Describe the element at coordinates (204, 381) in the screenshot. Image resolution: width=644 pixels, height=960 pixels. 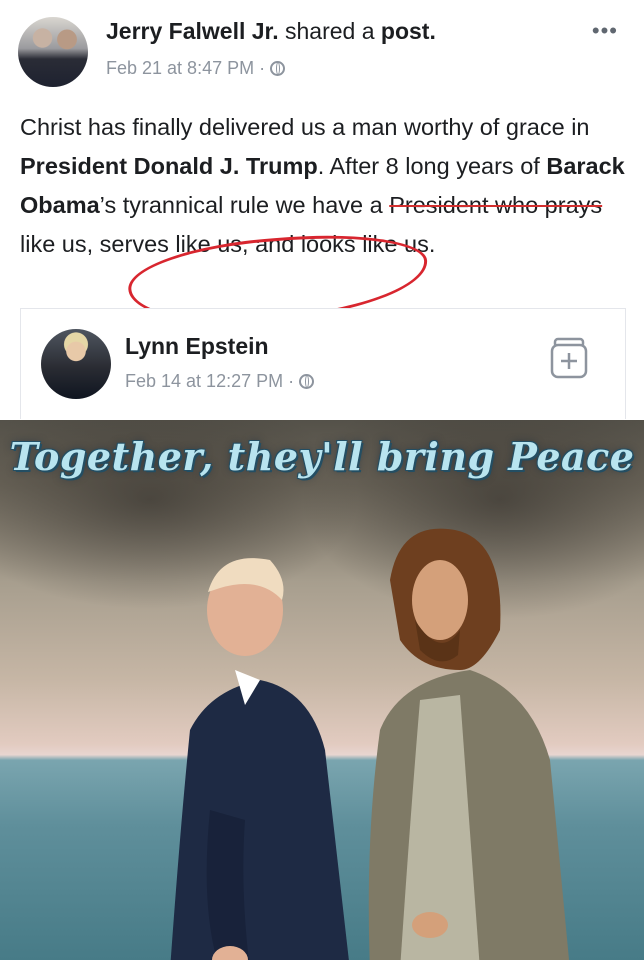
I see `shared-date: Feb 14 at 12:27 PM` at that location.